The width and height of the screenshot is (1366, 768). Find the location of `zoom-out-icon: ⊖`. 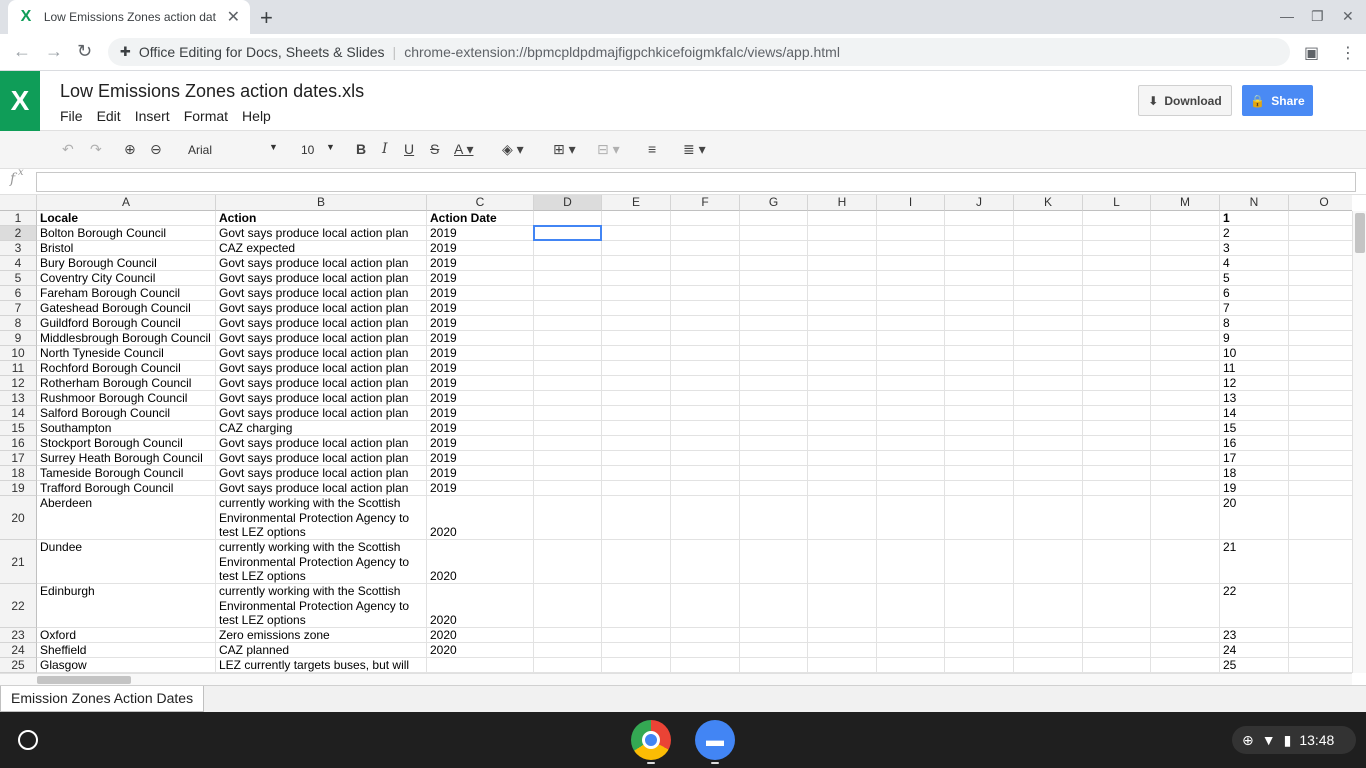

zoom-out-icon: ⊖ is located at coordinates (156, 149).